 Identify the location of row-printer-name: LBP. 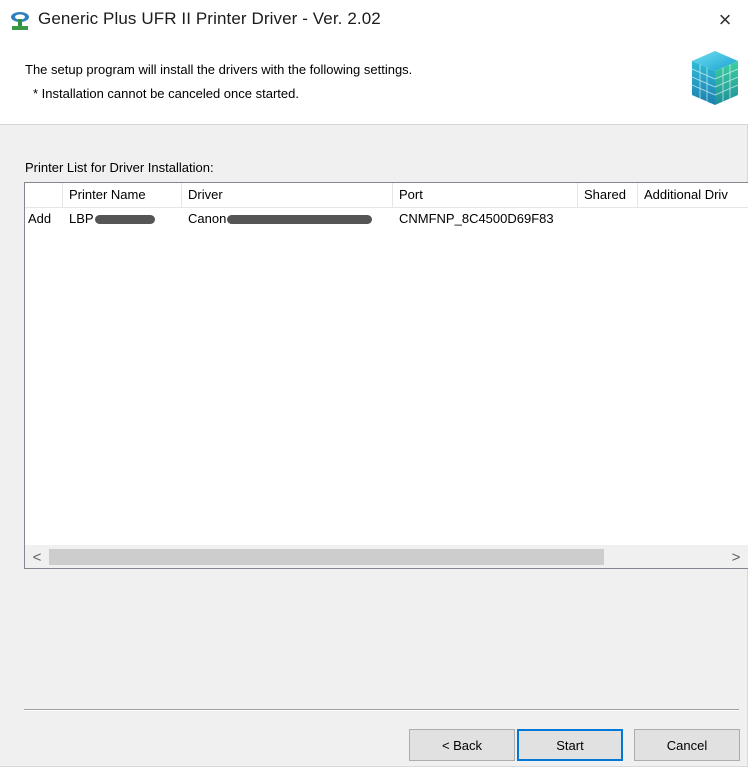
(81, 218).